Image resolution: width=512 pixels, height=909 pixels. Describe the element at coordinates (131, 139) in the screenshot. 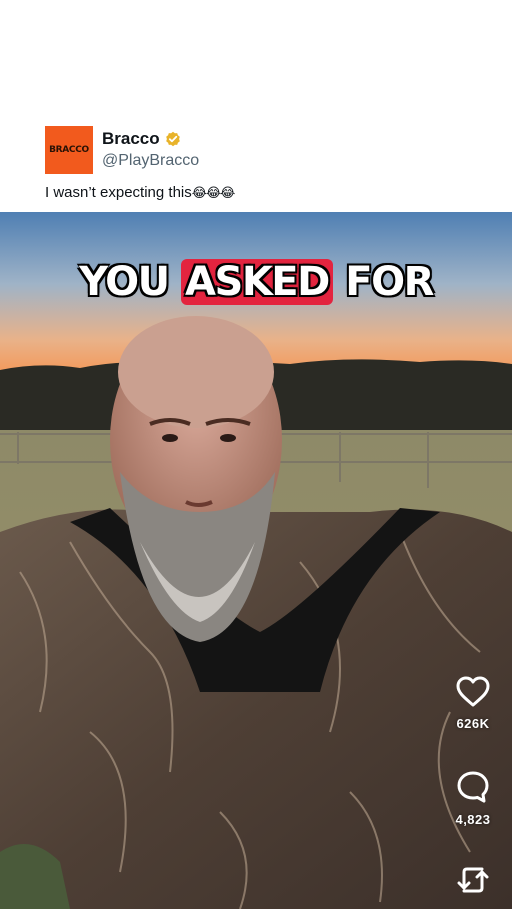

I see `display-name: Bracco` at that location.